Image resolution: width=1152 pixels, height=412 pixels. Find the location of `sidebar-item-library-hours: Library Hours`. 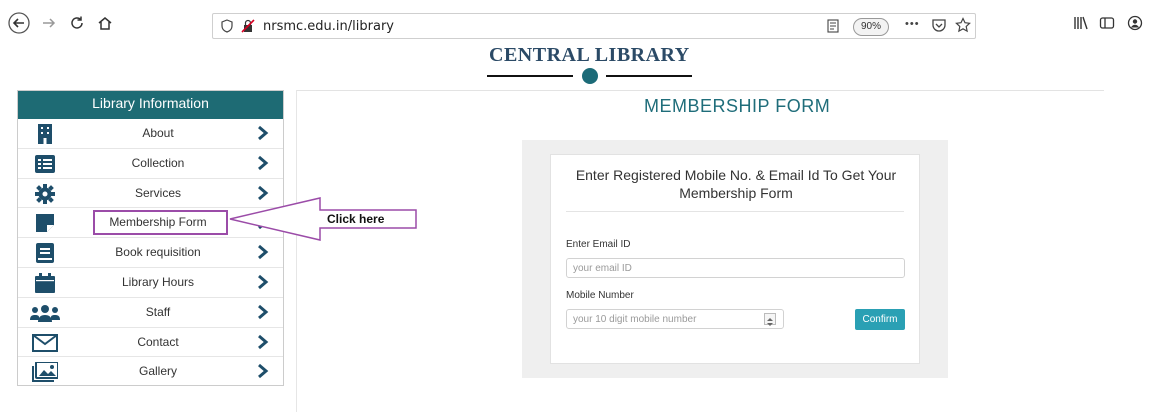

sidebar-item-library-hours: Library Hours is located at coordinates (150, 283).